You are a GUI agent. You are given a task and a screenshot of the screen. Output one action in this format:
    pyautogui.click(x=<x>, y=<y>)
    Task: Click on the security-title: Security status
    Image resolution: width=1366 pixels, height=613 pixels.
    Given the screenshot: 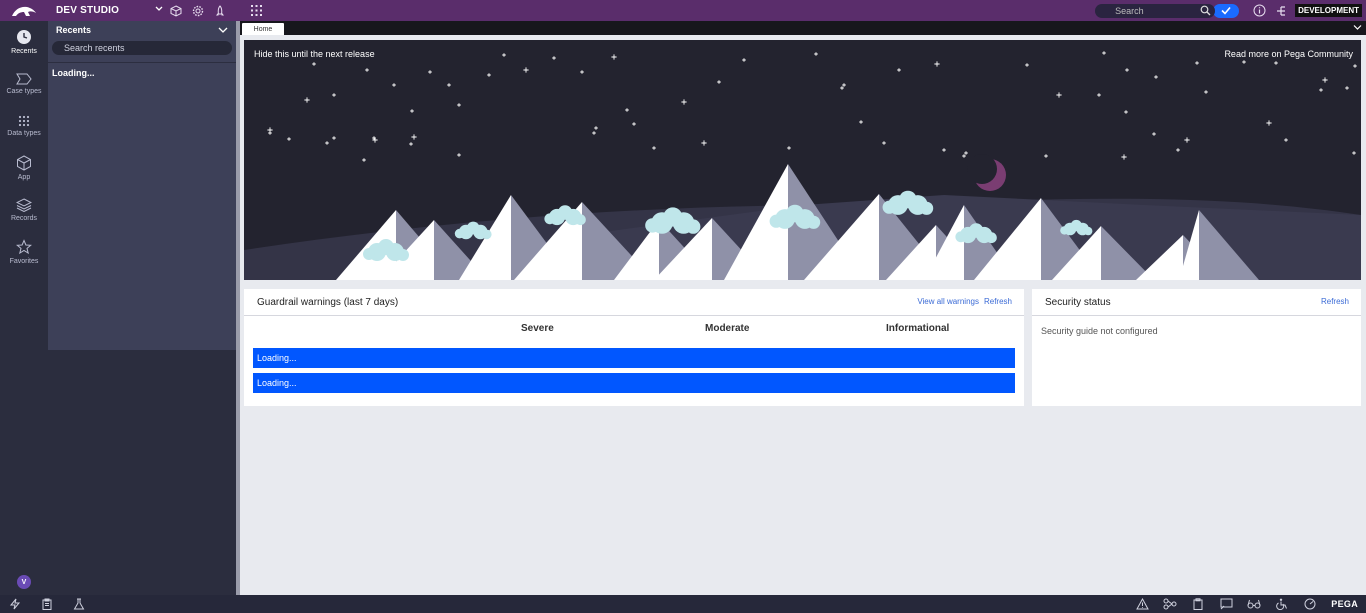 What is the action you would take?
    pyautogui.click(x=1078, y=302)
    